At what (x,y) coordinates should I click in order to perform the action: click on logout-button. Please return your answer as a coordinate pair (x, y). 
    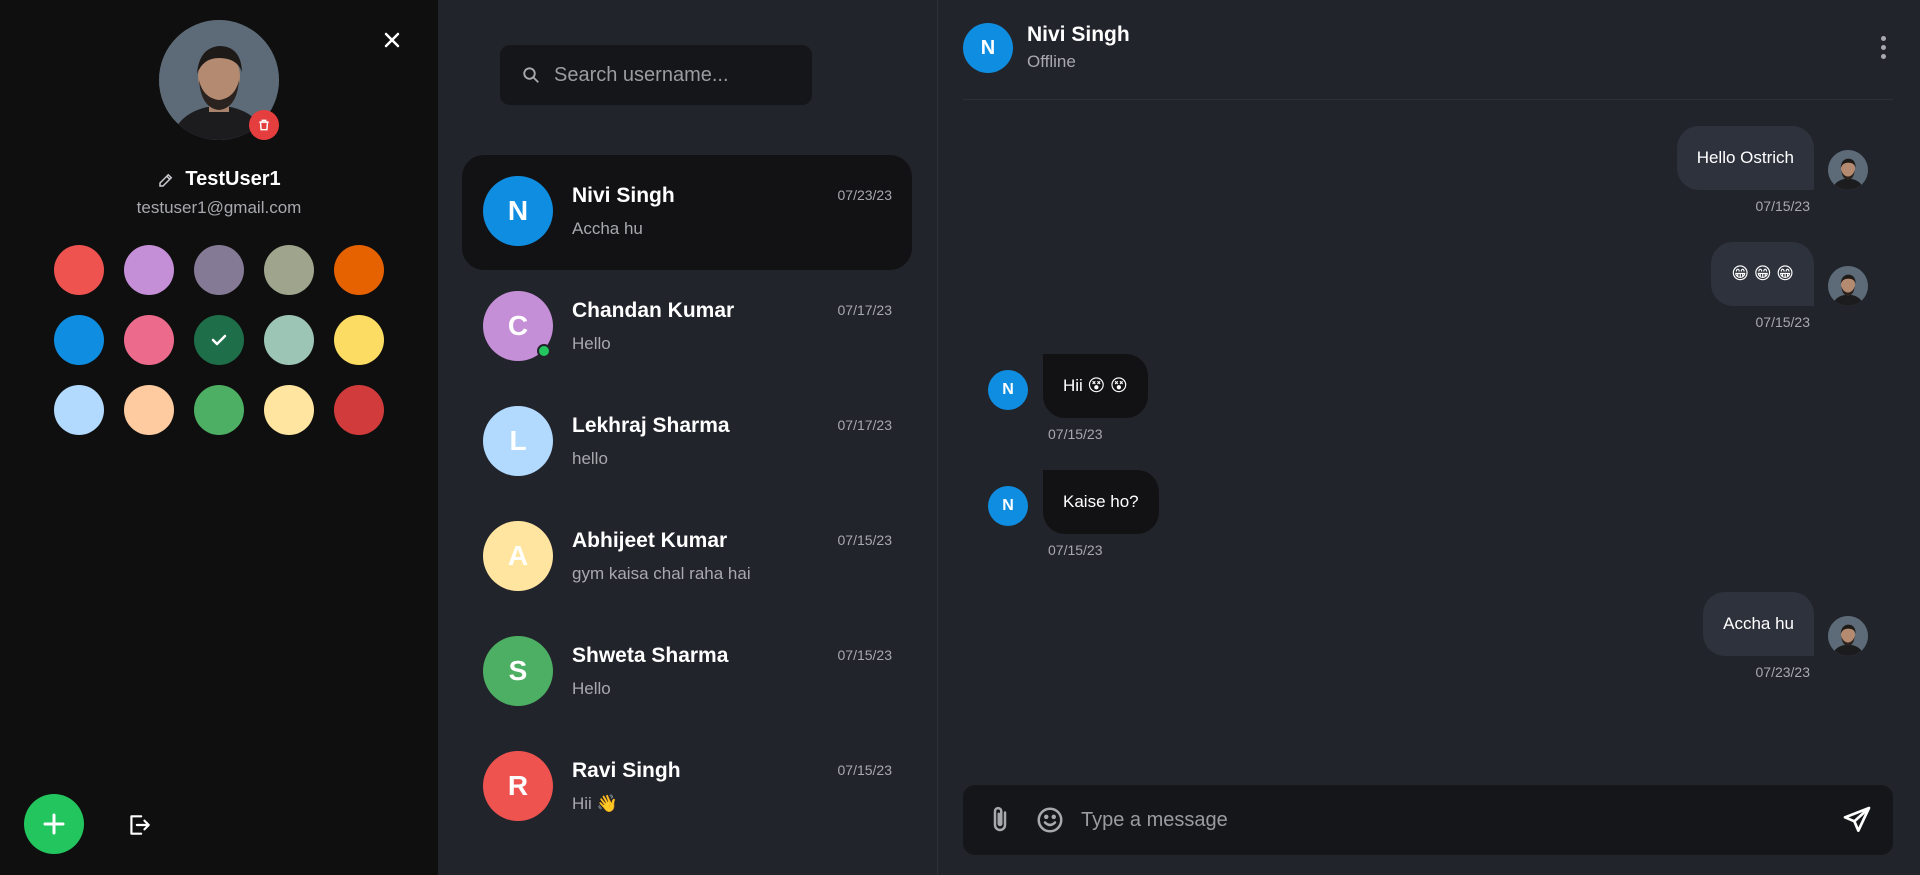
    Looking at the image, I should click on (139, 825).